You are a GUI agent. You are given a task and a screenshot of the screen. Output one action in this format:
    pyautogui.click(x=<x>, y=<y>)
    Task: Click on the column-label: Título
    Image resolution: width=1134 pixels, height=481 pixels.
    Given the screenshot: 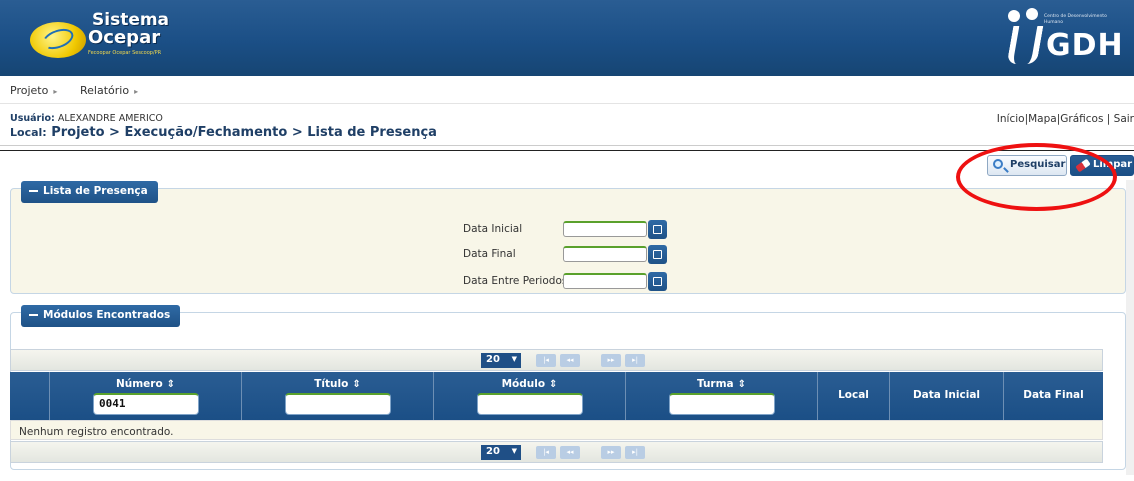 What is the action you would take?
    pyautogui.click(x=331, y=384)
    